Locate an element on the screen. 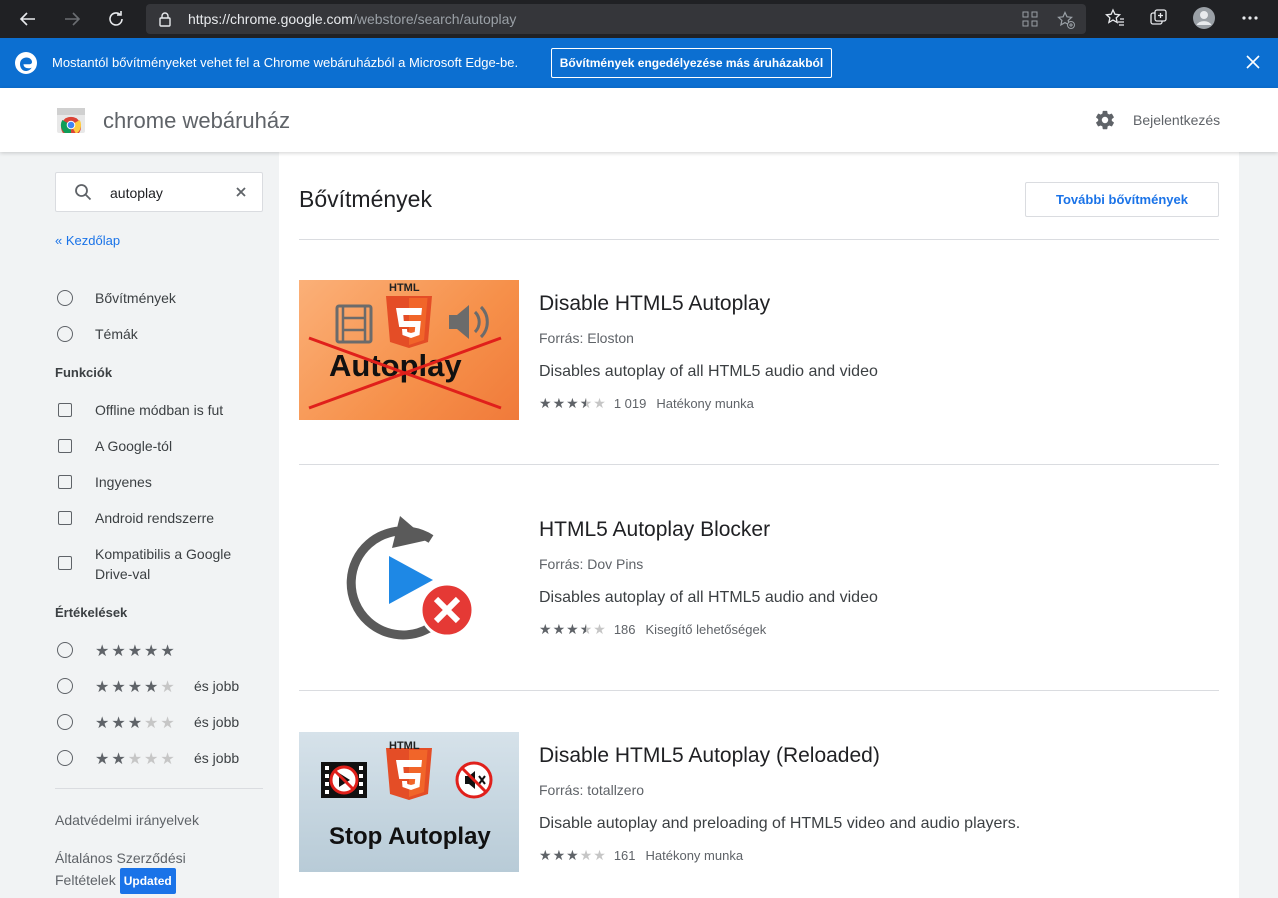 This screenshot has height=898, width=1278. extension-category: Kisegítő lehetőségek is located at coordinates (706, 629).